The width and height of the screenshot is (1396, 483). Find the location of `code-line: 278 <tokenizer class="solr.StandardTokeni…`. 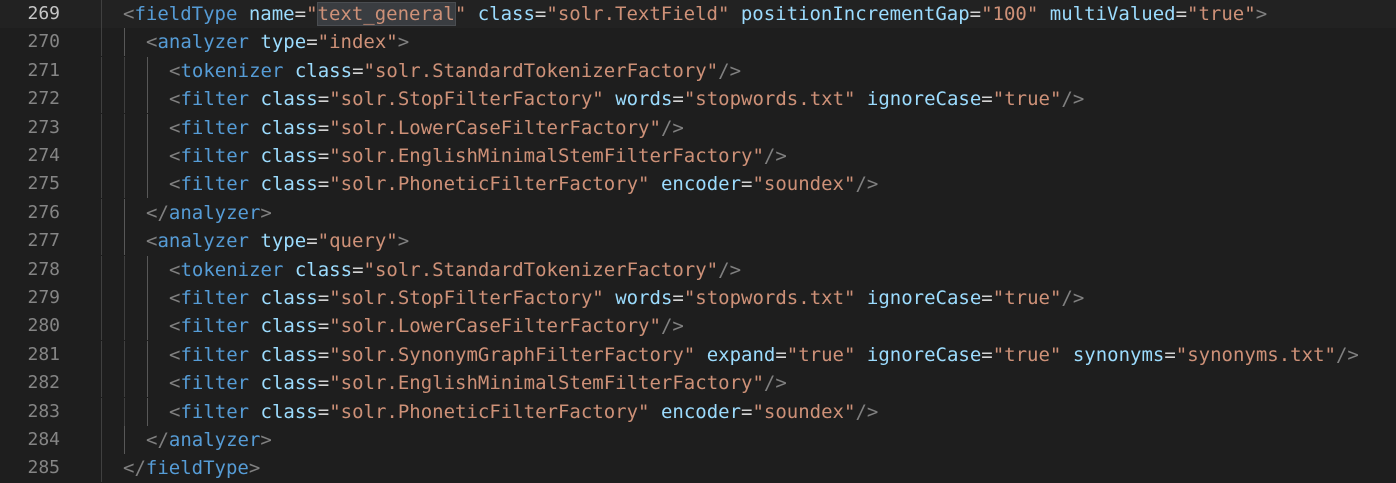

code-line: 278 <tokenizer class="solr.StandardTokeni… is located at coordinates (698, 269).